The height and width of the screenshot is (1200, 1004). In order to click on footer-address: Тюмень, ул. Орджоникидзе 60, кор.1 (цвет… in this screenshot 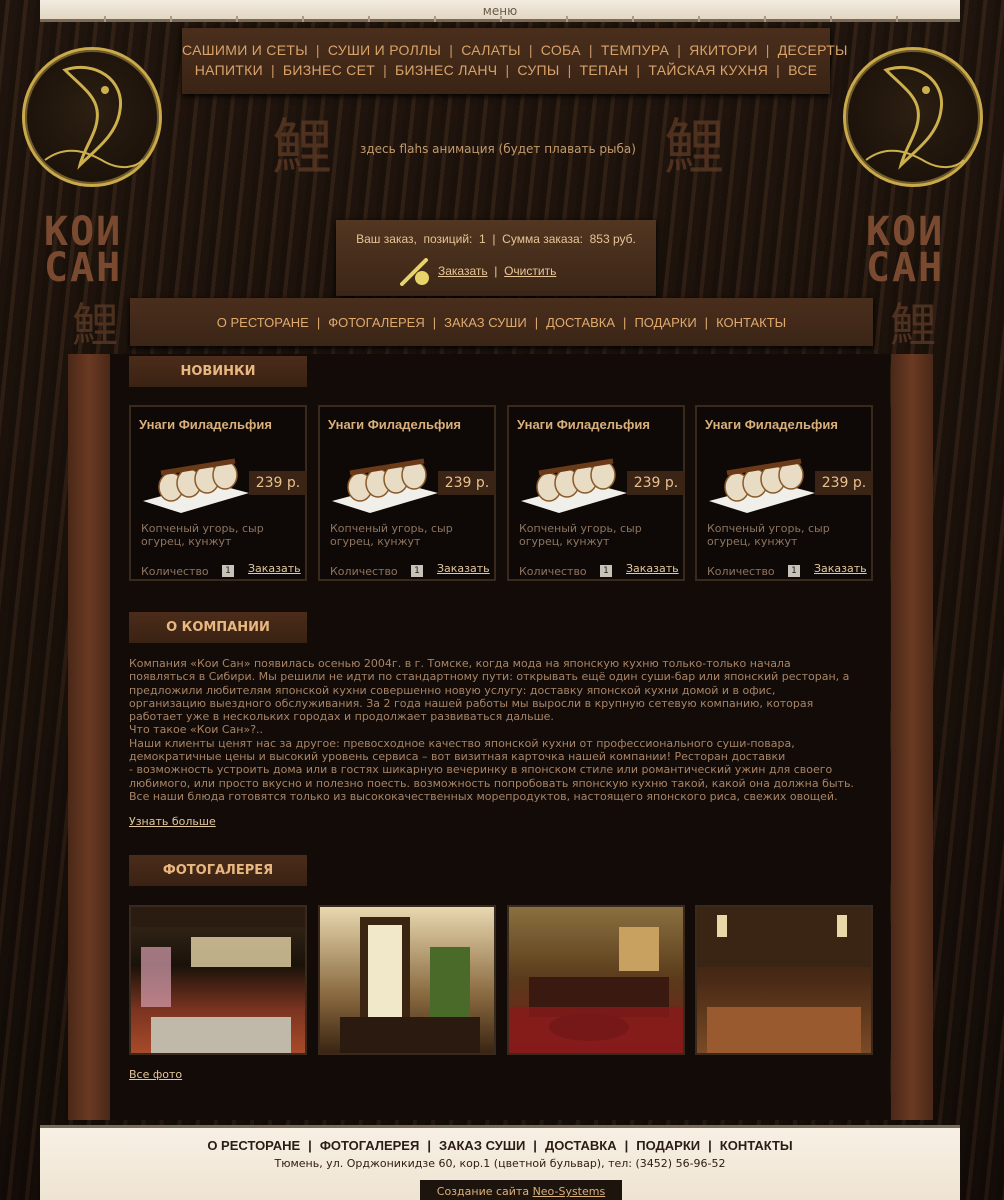, I will do `click(500, 1163)`.